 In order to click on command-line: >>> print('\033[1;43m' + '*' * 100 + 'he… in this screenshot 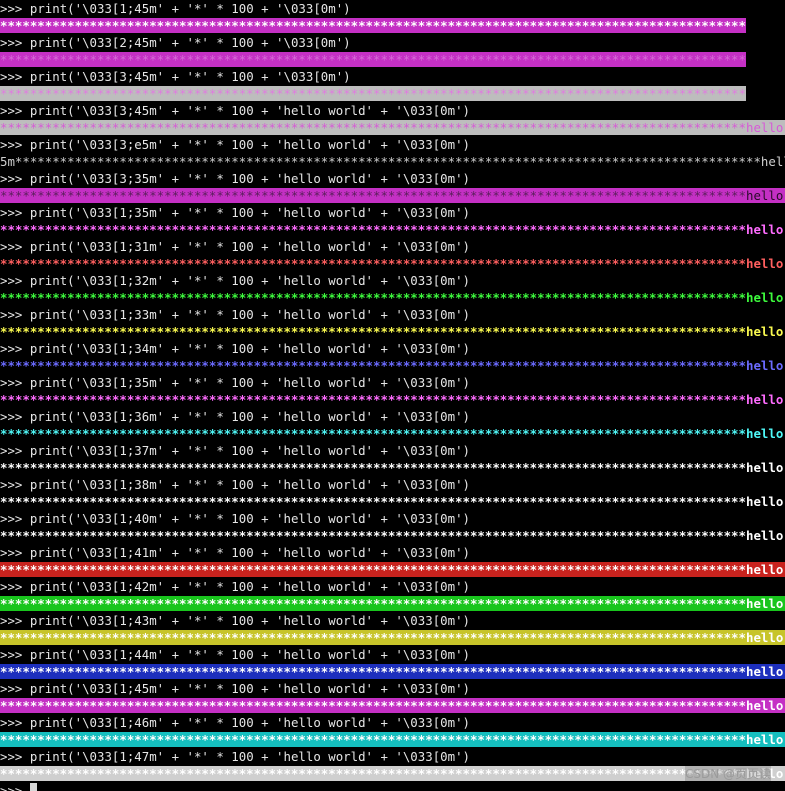, I will do `click(392, 620)`.